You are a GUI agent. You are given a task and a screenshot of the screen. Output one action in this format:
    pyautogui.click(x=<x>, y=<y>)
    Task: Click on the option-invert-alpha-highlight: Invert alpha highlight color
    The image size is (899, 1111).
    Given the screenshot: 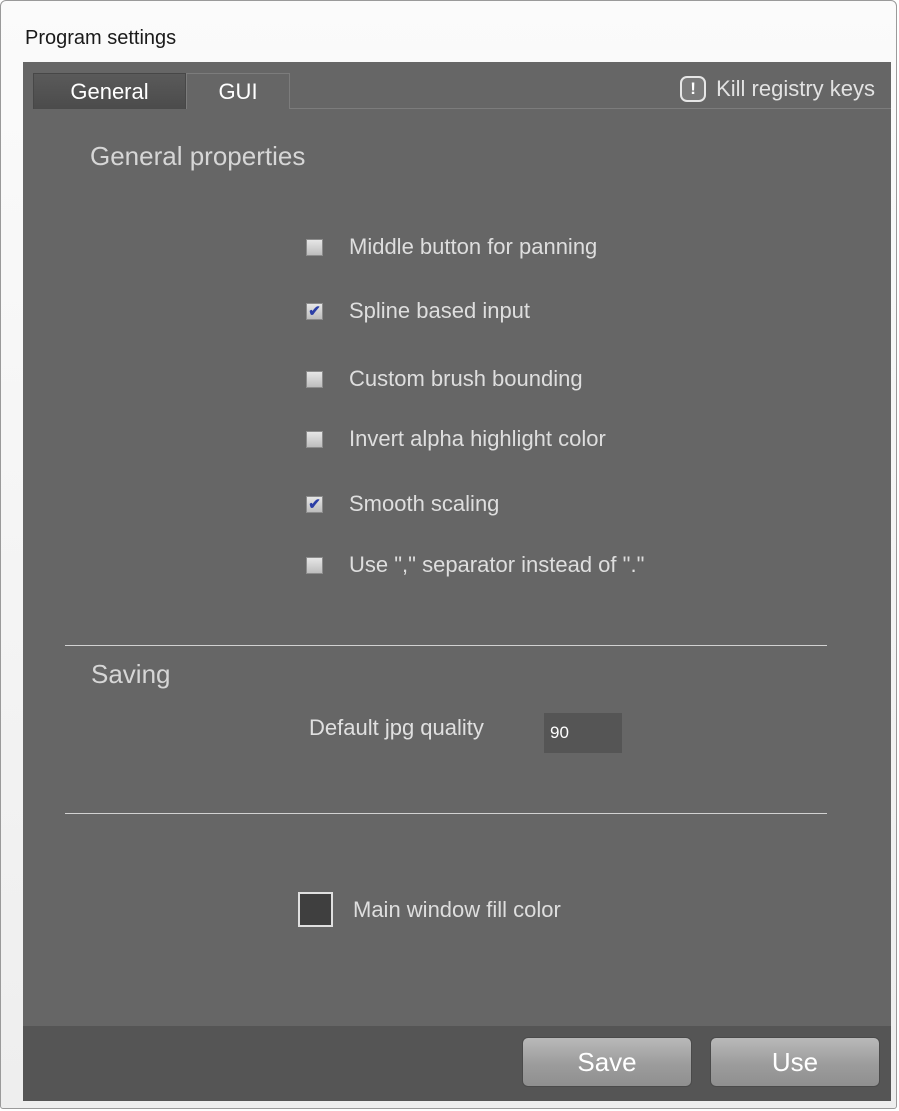 What is the action you would take?
    pyautogui.click(x=456, y=439)
    